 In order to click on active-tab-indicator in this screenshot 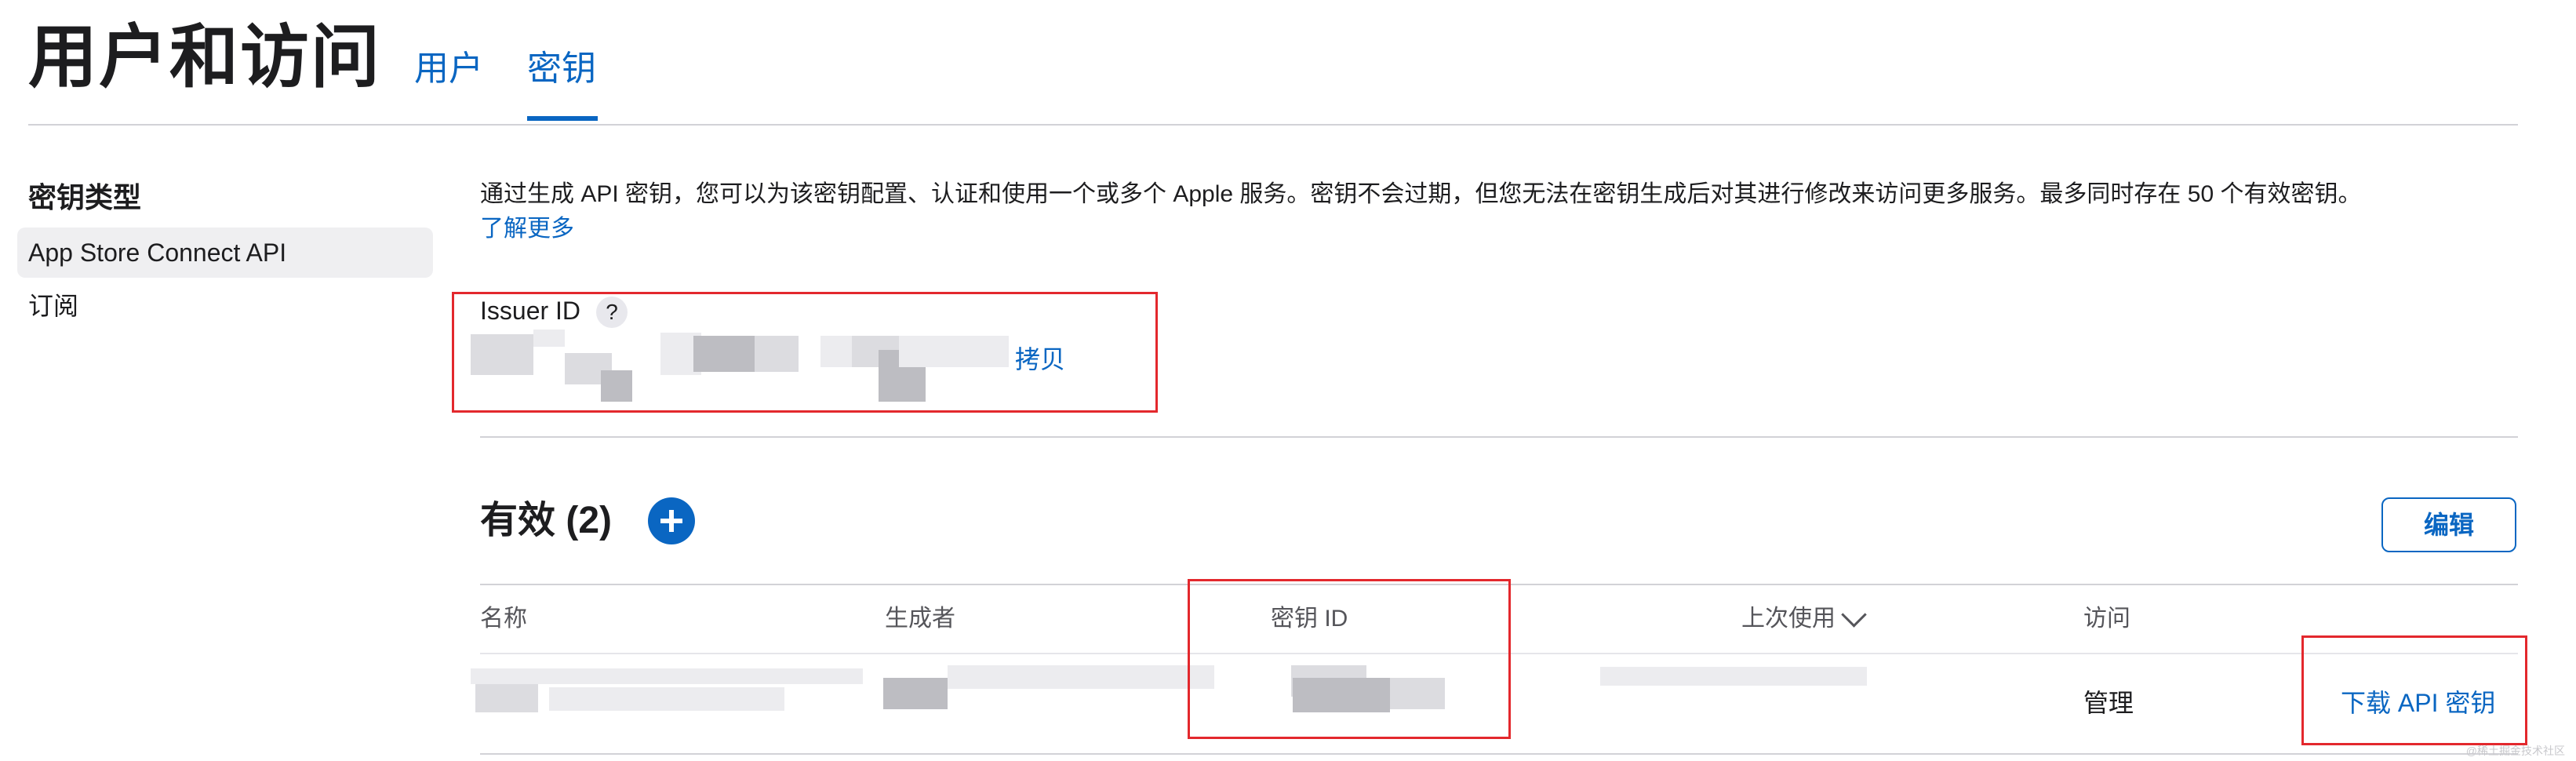, I will do `click(562, 118)`.